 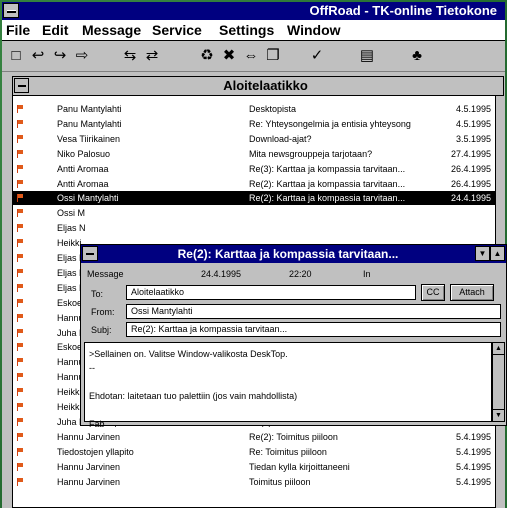 I want to click on cc-button: CC, so click(x=433, y=292).